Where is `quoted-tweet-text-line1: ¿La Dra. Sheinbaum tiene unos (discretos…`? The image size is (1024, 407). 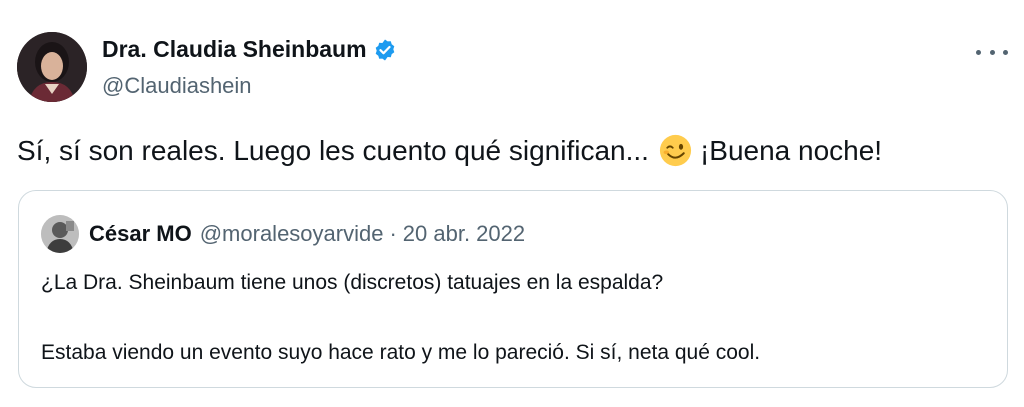 quoted-tweet-text-line1: ¿La Dra. Sheinbaum tiene unos (discretos… is located at coordinates (352, 282).